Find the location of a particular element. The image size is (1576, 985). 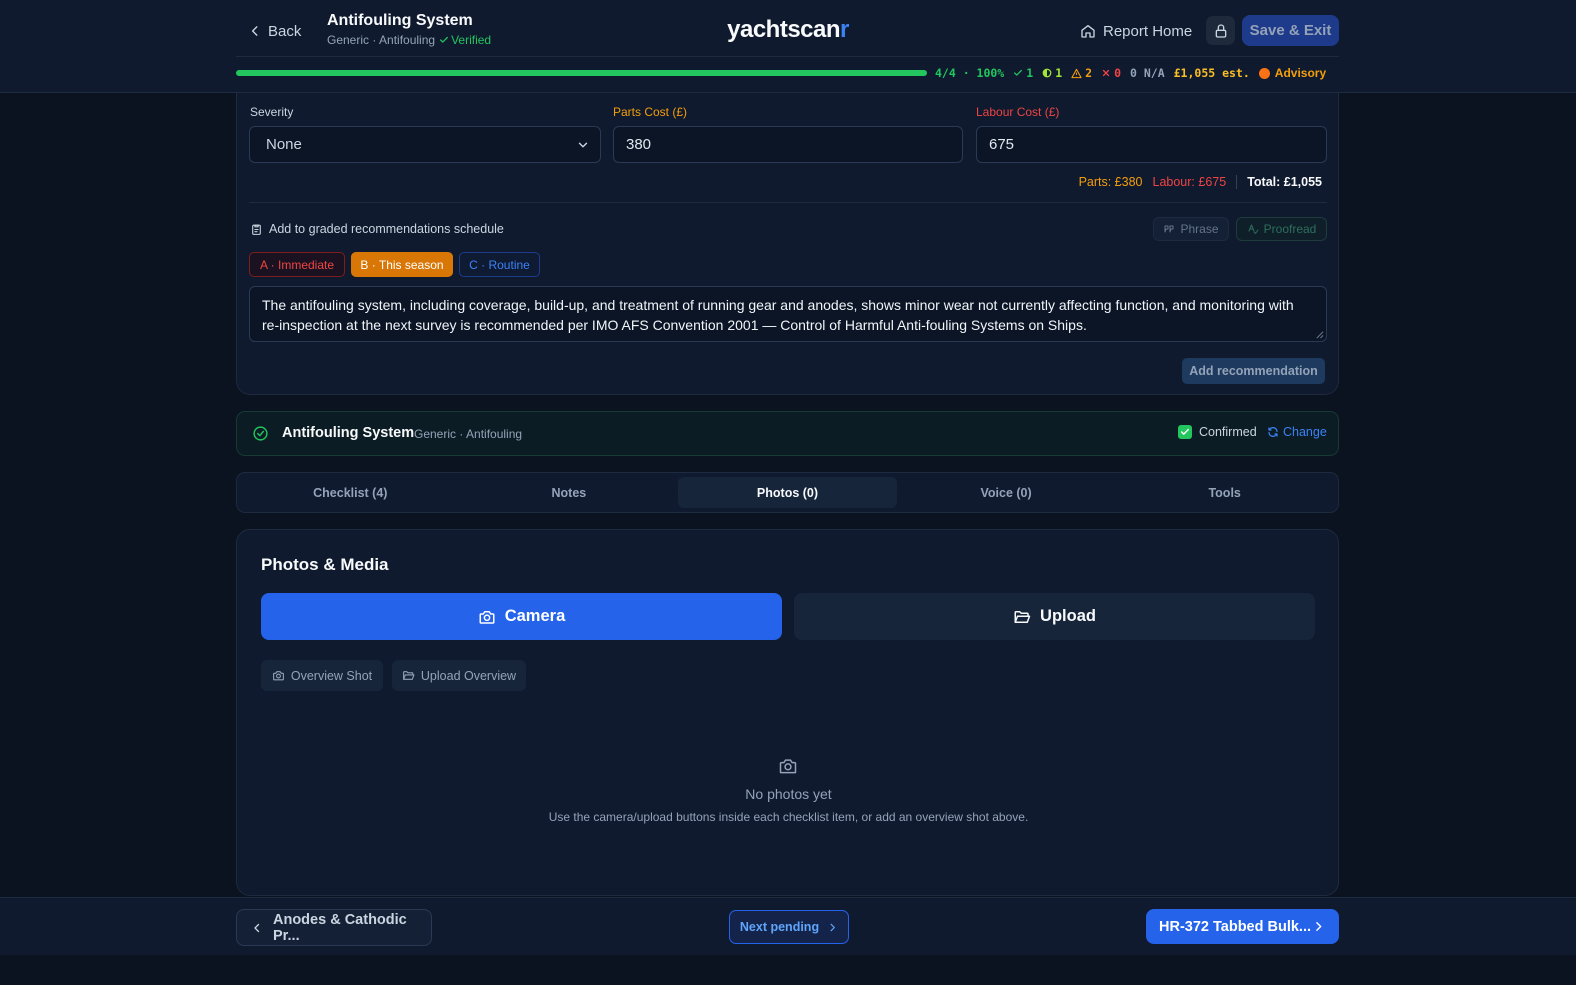

tab-photos: Photos (0) is located at coordinates (787, 492).